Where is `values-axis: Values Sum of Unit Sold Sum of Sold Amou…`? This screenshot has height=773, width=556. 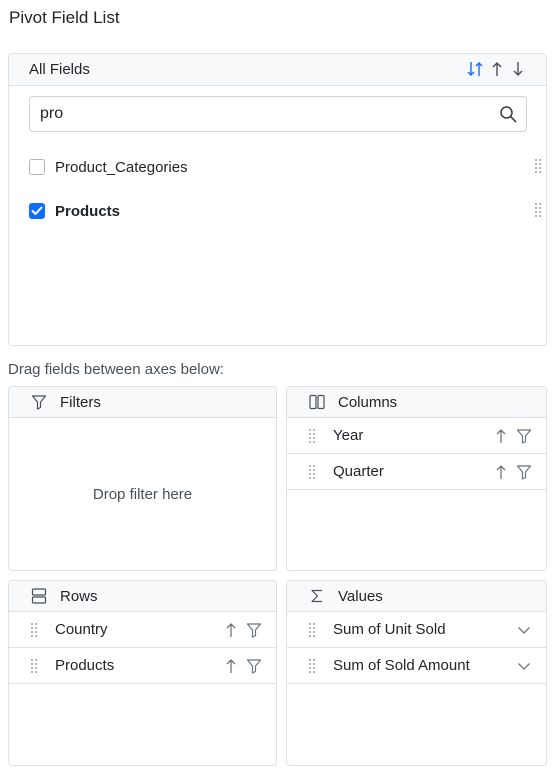
values-axis: Values Sum of Unit Sold Sum of Sold Amou… is located at coordinates (416, 673).